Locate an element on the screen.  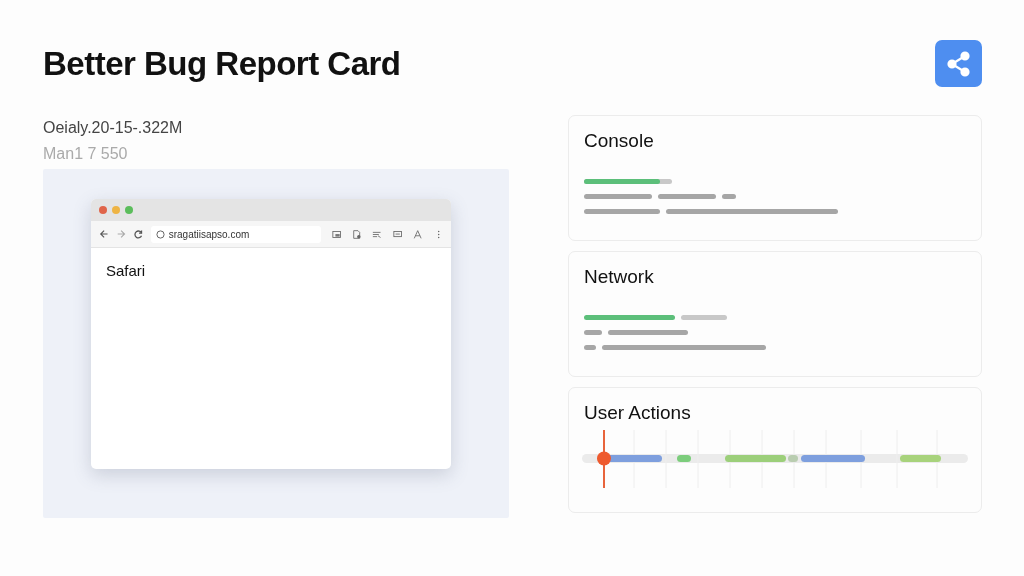
back-icon is located at coordinates (104, 234).